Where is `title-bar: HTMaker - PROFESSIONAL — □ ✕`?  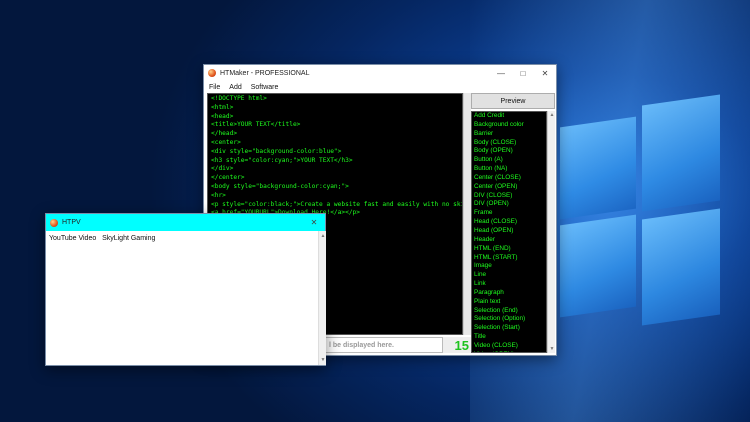 title-bar: HTMaker - PROFESSIONAL — □ ✕ is located at coordinates (380, 73).